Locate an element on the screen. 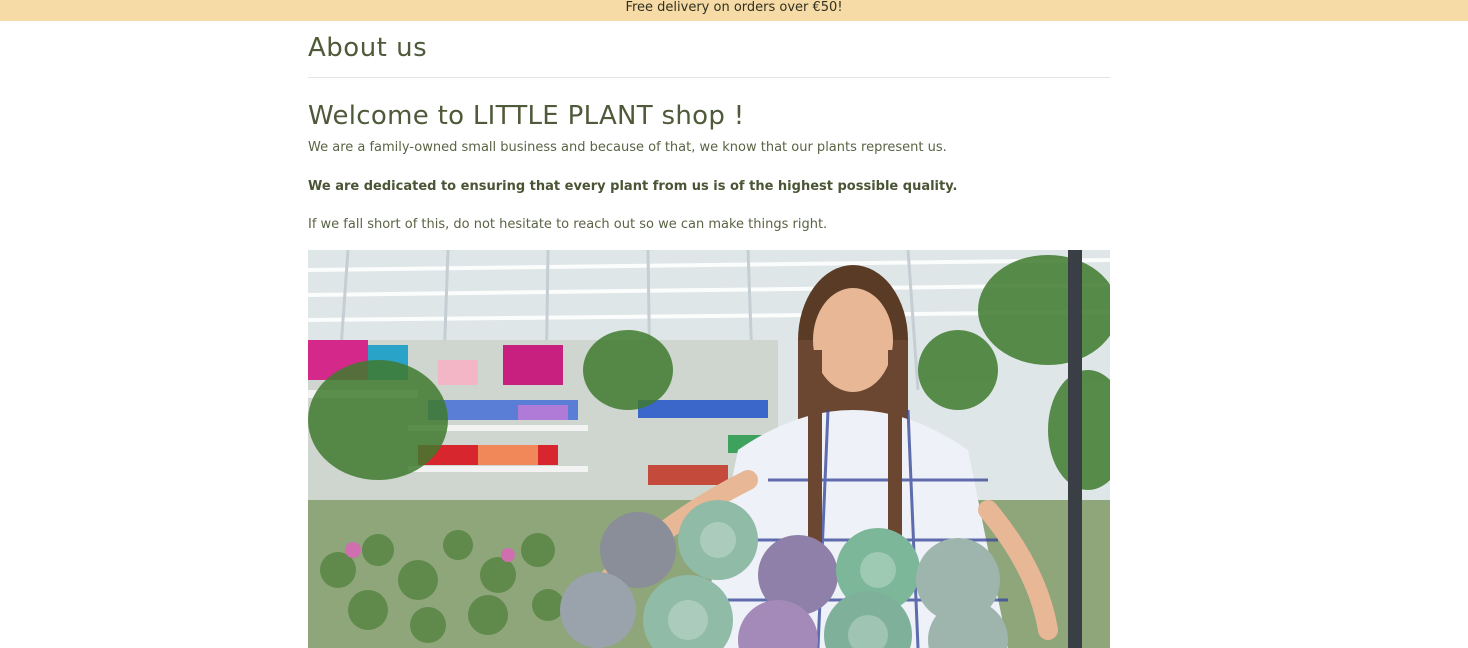 The image size is (1468, 648). promo-banner: Free delivery on orders over €50! is located at coordinates (734, 10).